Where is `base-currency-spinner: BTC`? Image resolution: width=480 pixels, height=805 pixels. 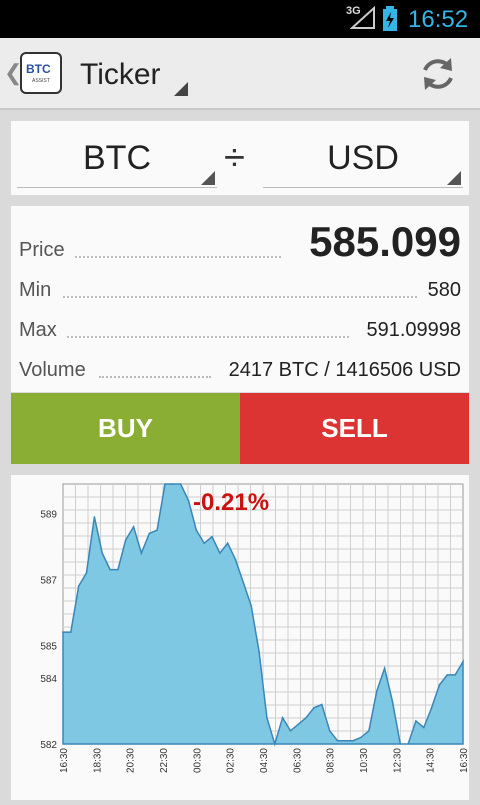 base-currency-spinner: BTC is located at coordinates (117, 161).